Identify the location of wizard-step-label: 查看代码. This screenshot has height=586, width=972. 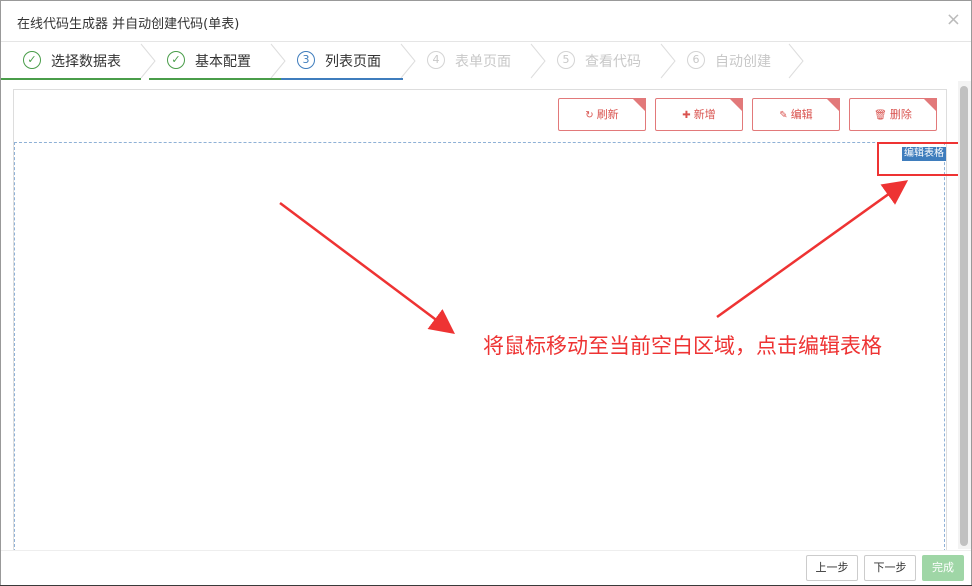
(613, 62).